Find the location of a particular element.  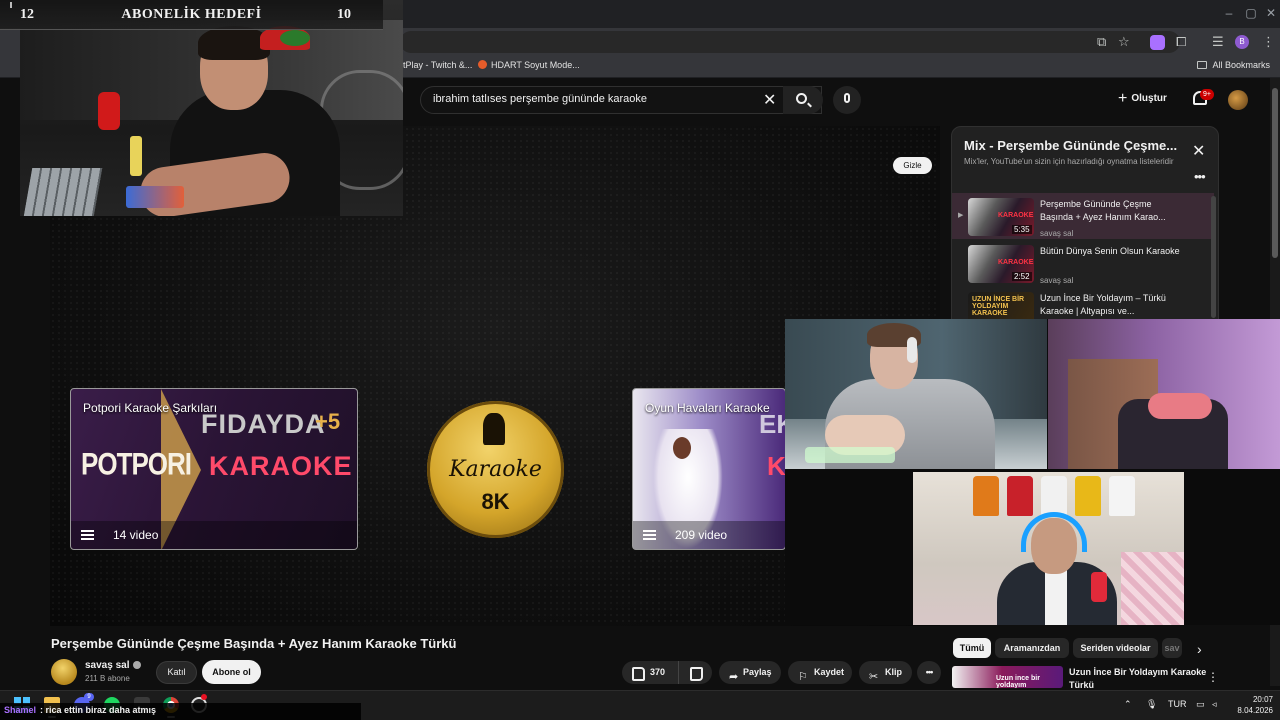

logo-word: Karaoke is located at coordinates (495, 469).